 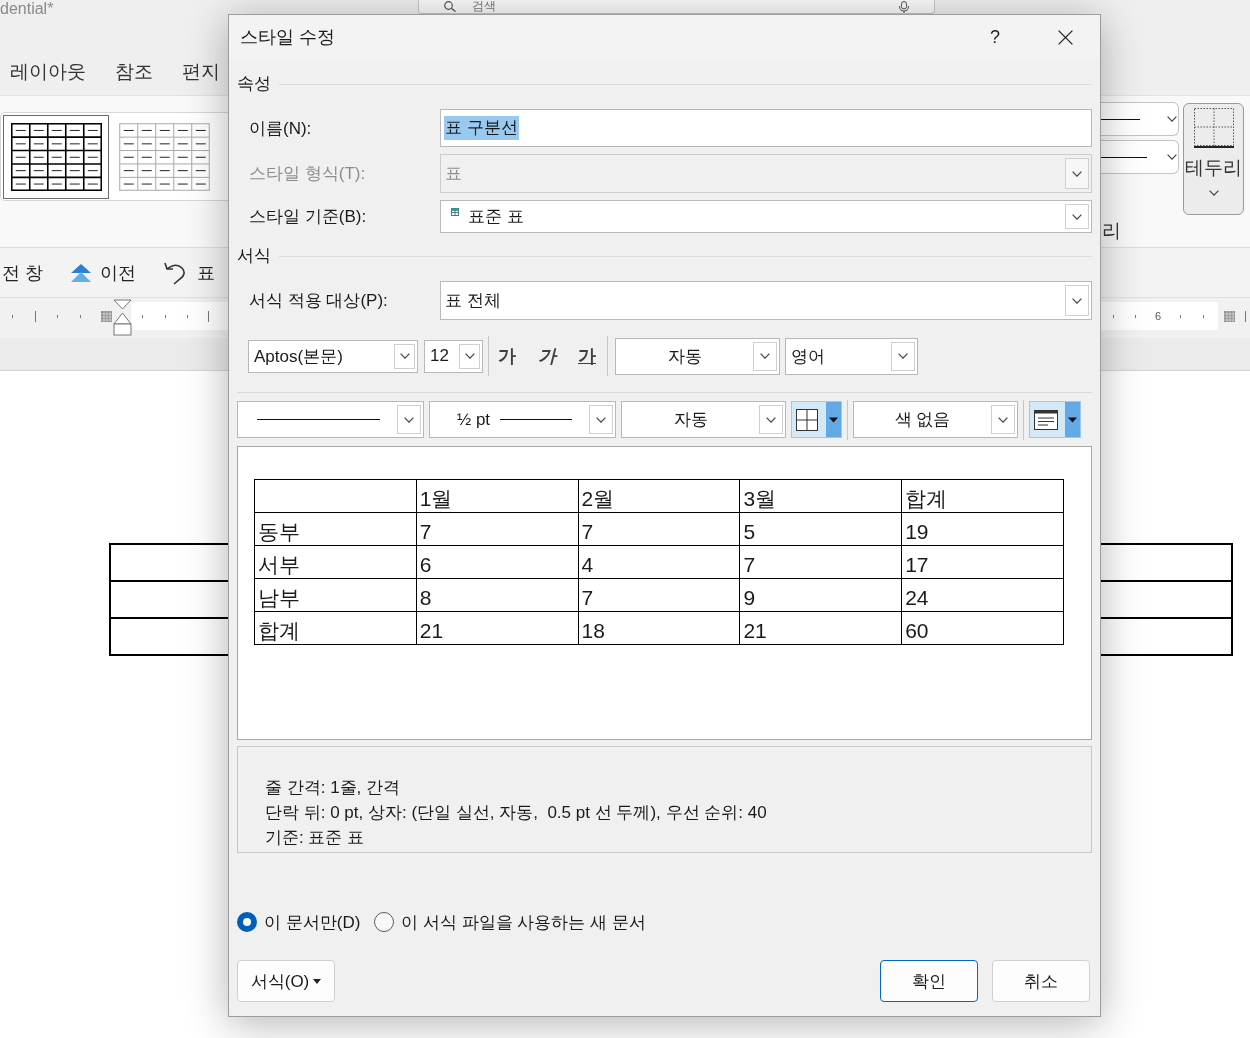 I want to click on table-style-thumbnail, so click(x=56, y=156).